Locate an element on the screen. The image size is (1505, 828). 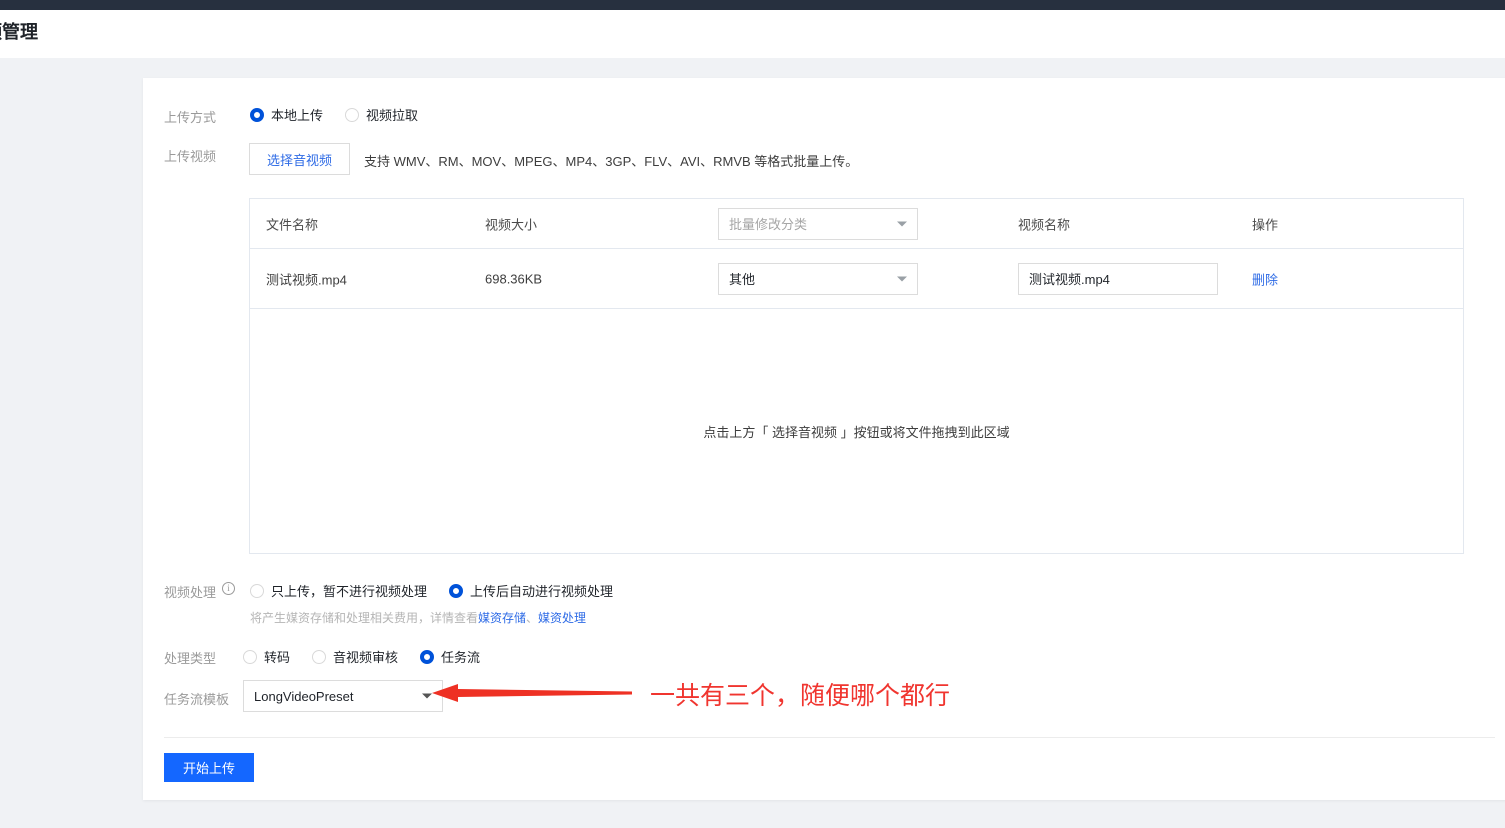
header-gap is located at coordinates (752, 68).